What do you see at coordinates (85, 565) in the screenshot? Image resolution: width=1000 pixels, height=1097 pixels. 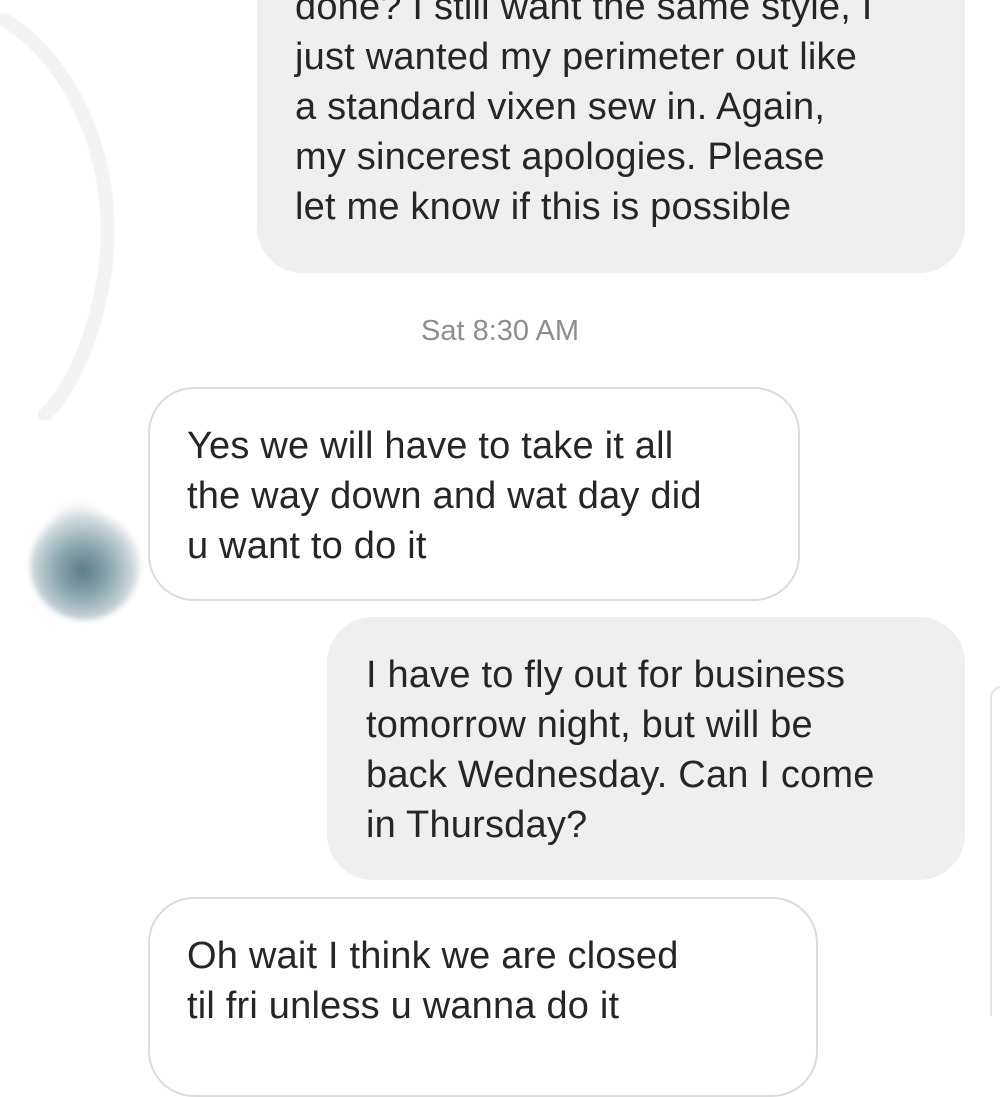 I see `avatar` at bounding box center [85, 565].